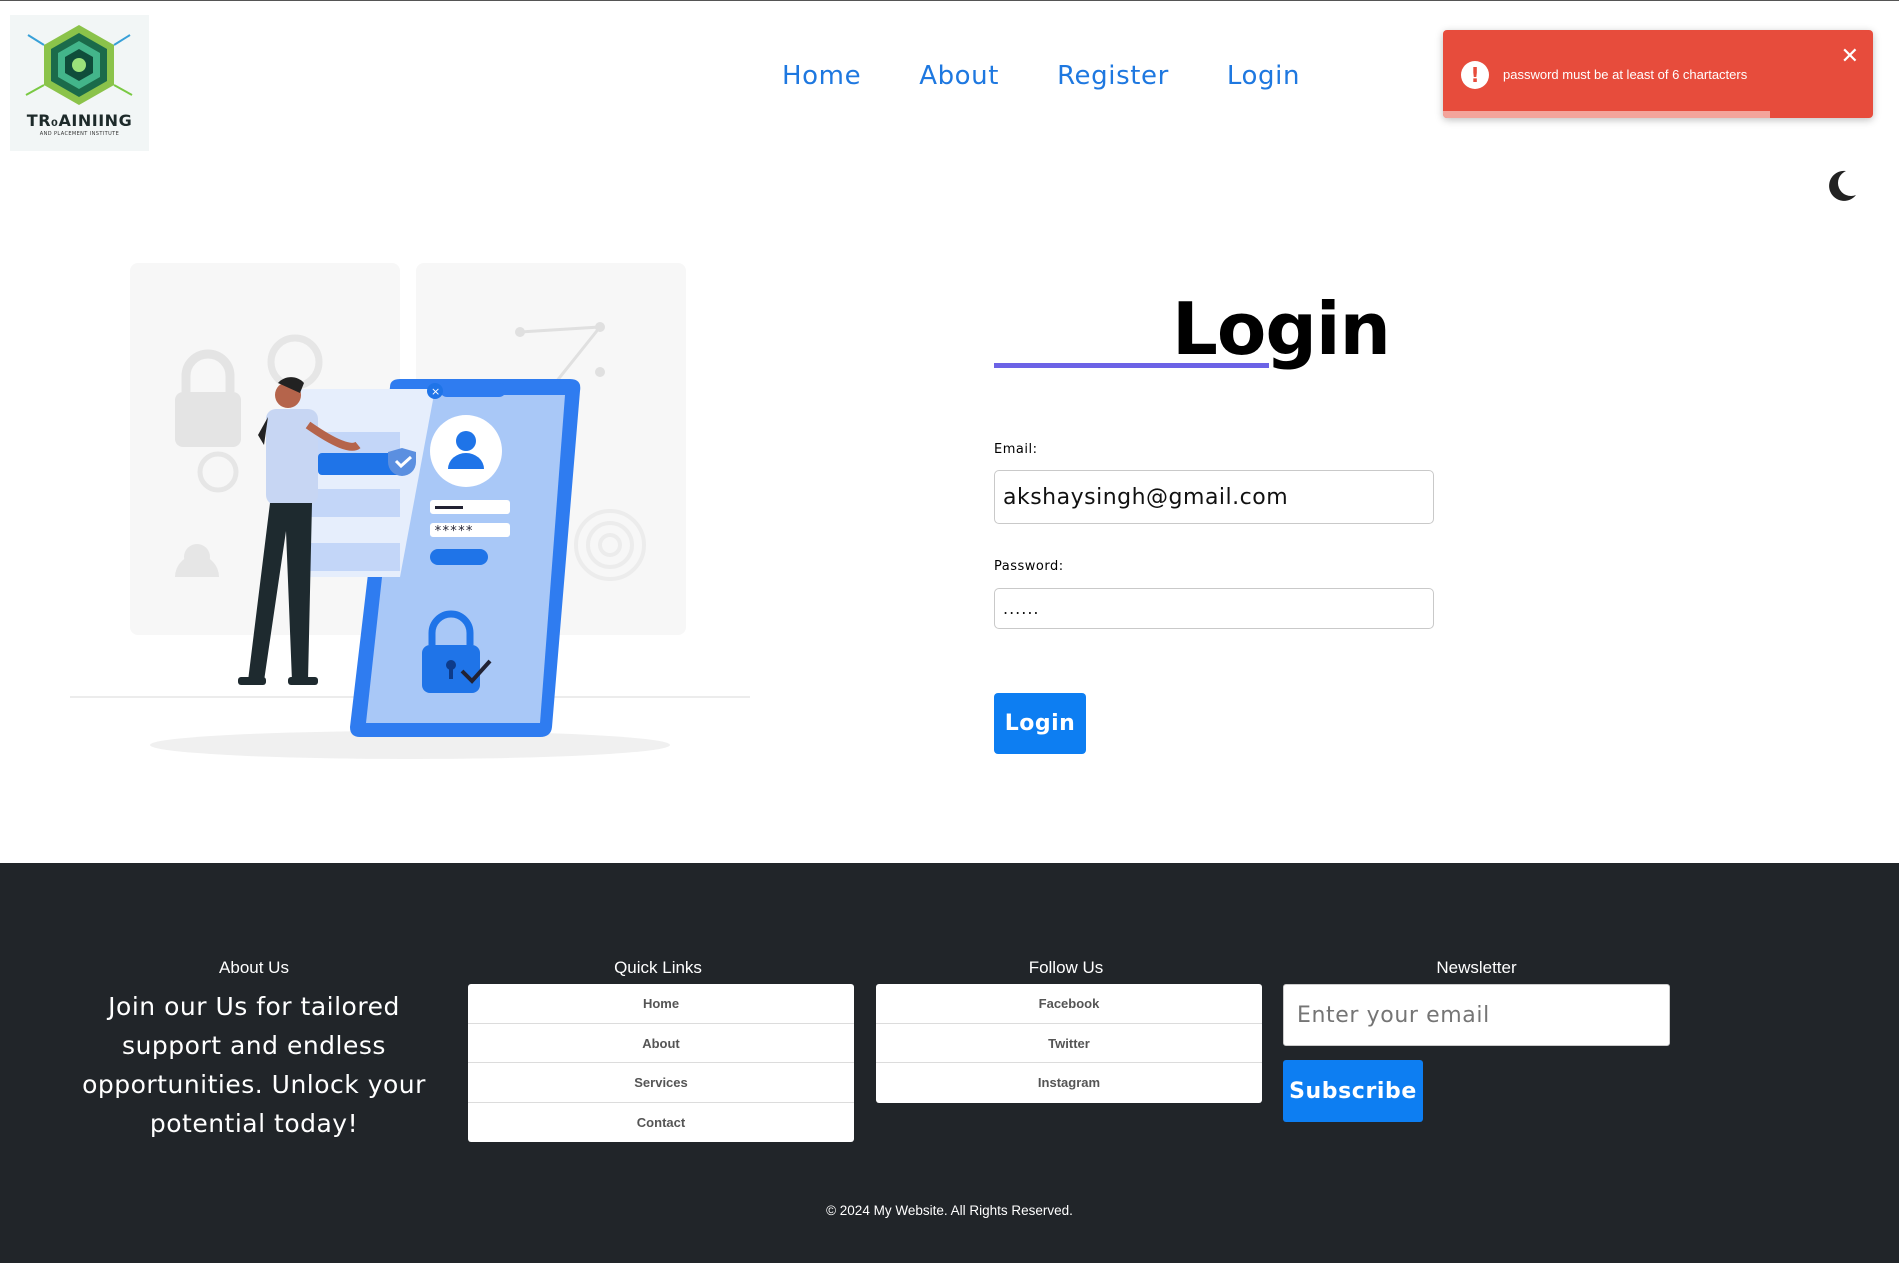 The image size is (1899, 1282). I want to click on quick-link-home: Home, so click(661, 1004).